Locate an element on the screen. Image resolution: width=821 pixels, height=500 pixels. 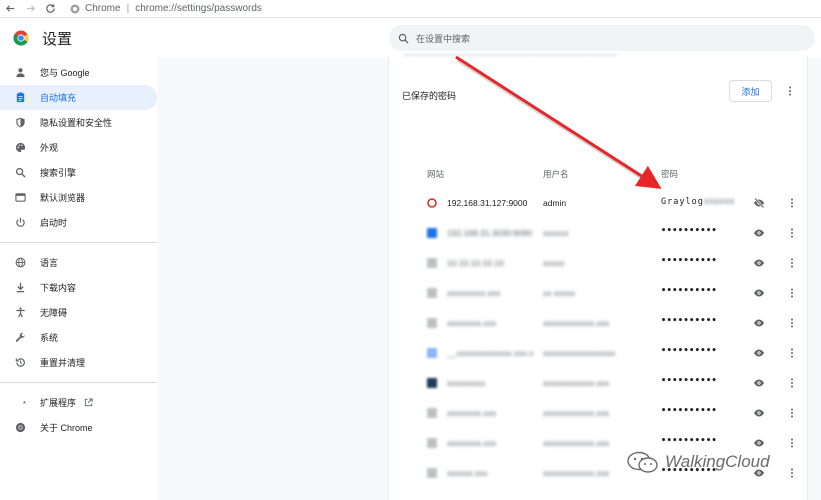
password-row: xxxxxxxxx xxxxxxxxxxxx.xxx •••••••••• is located at coordinates (599, 383).